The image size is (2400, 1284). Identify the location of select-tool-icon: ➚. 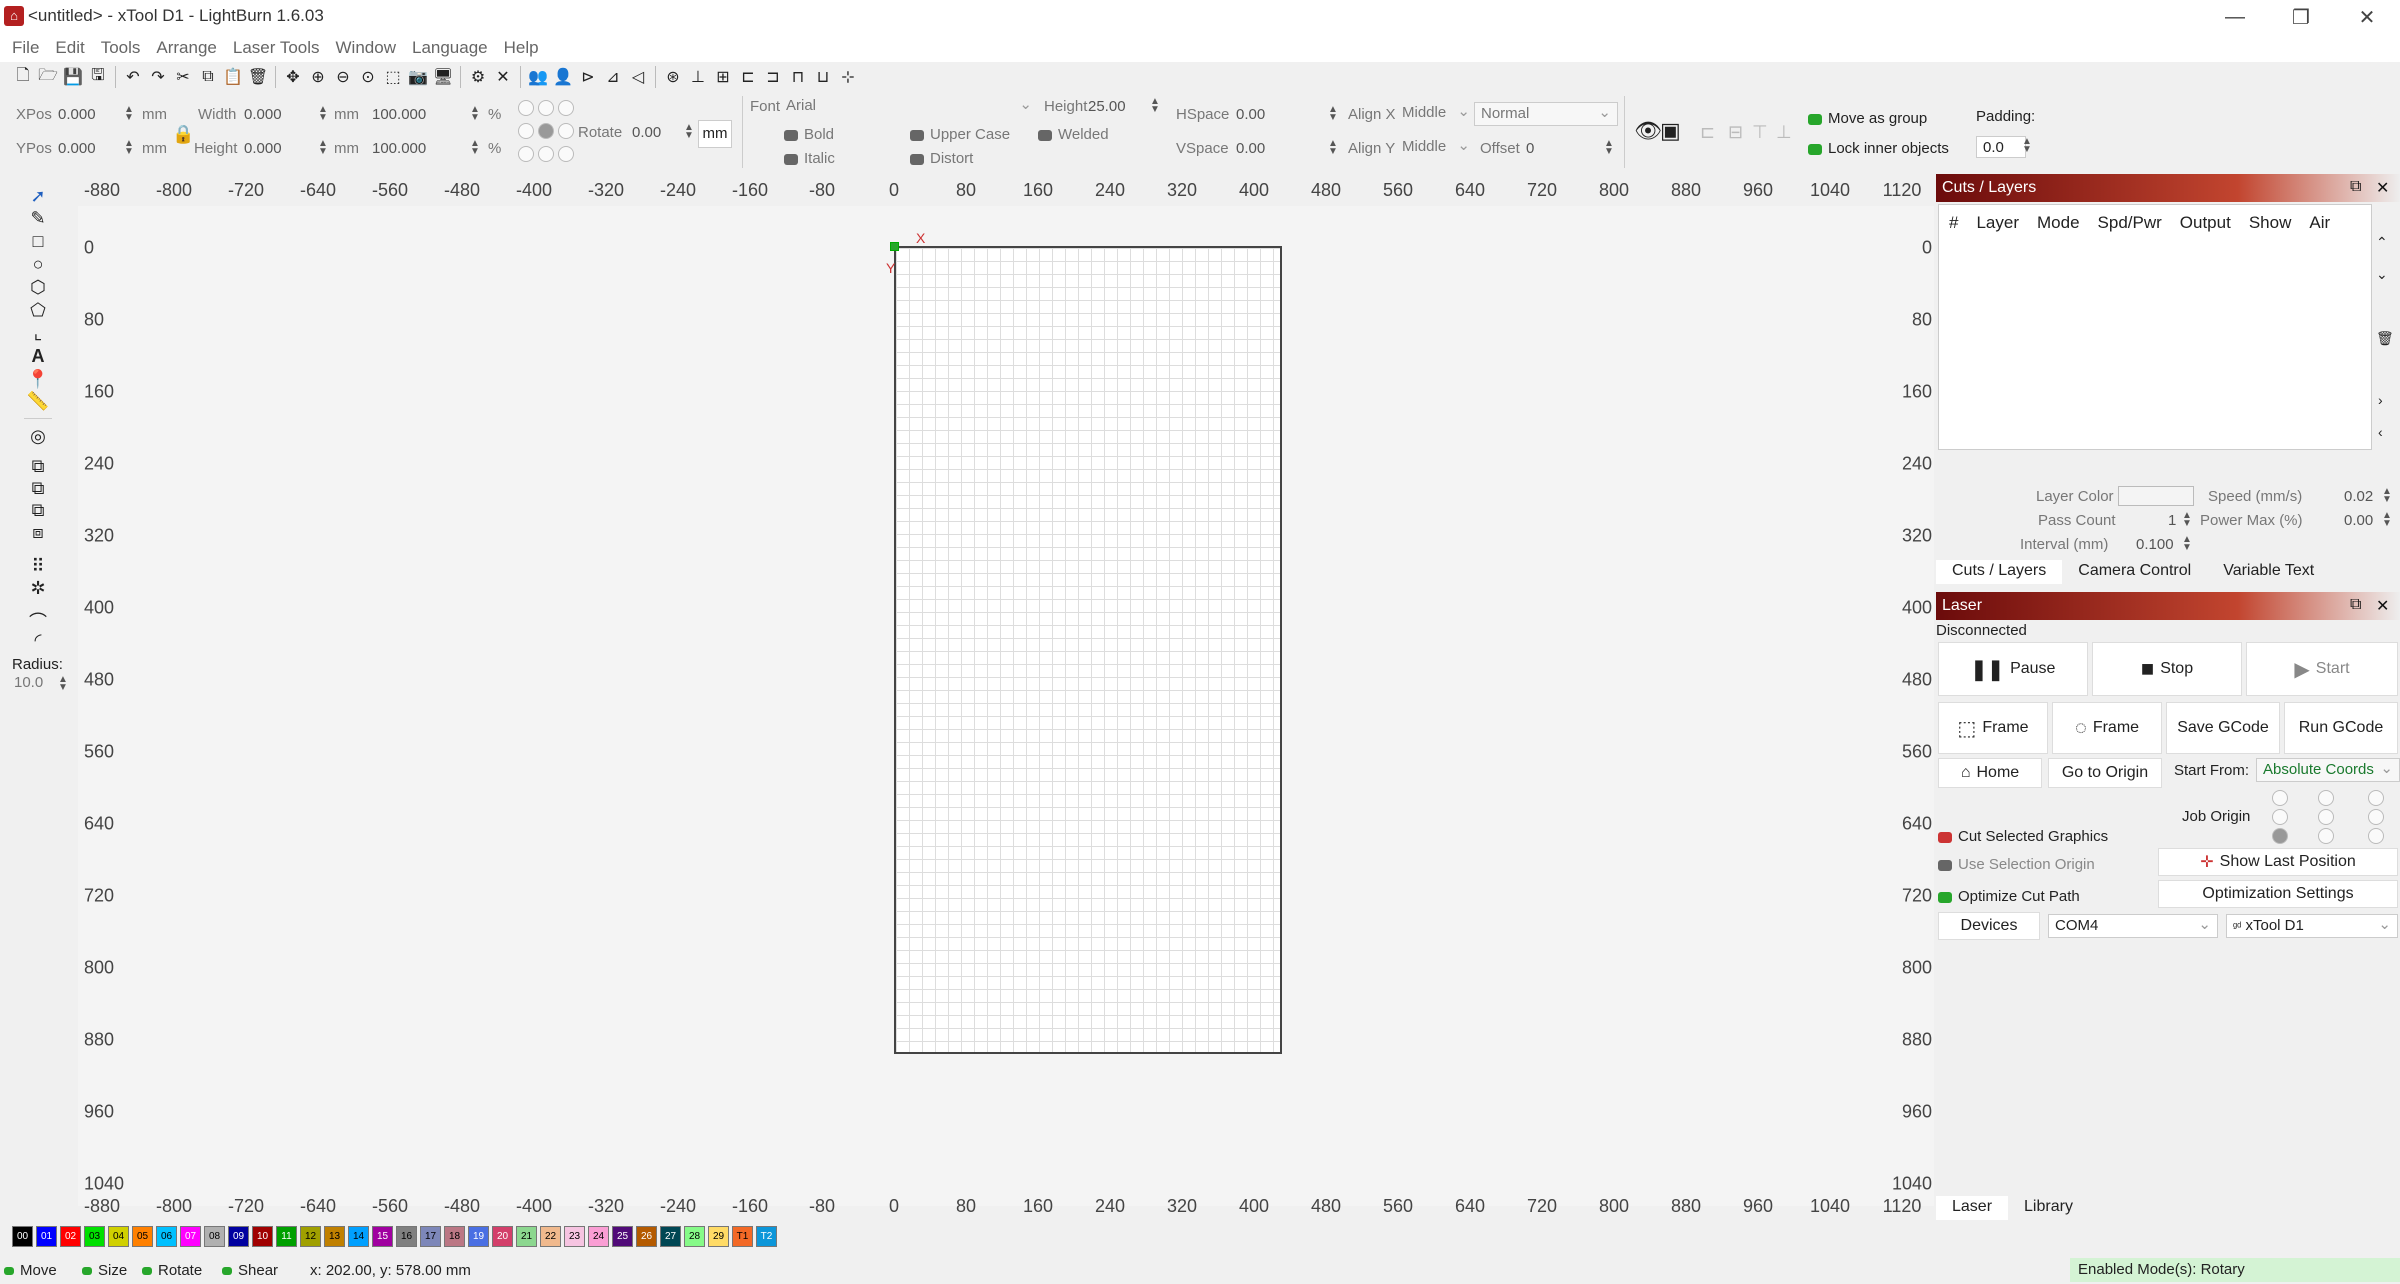
(38, 197).